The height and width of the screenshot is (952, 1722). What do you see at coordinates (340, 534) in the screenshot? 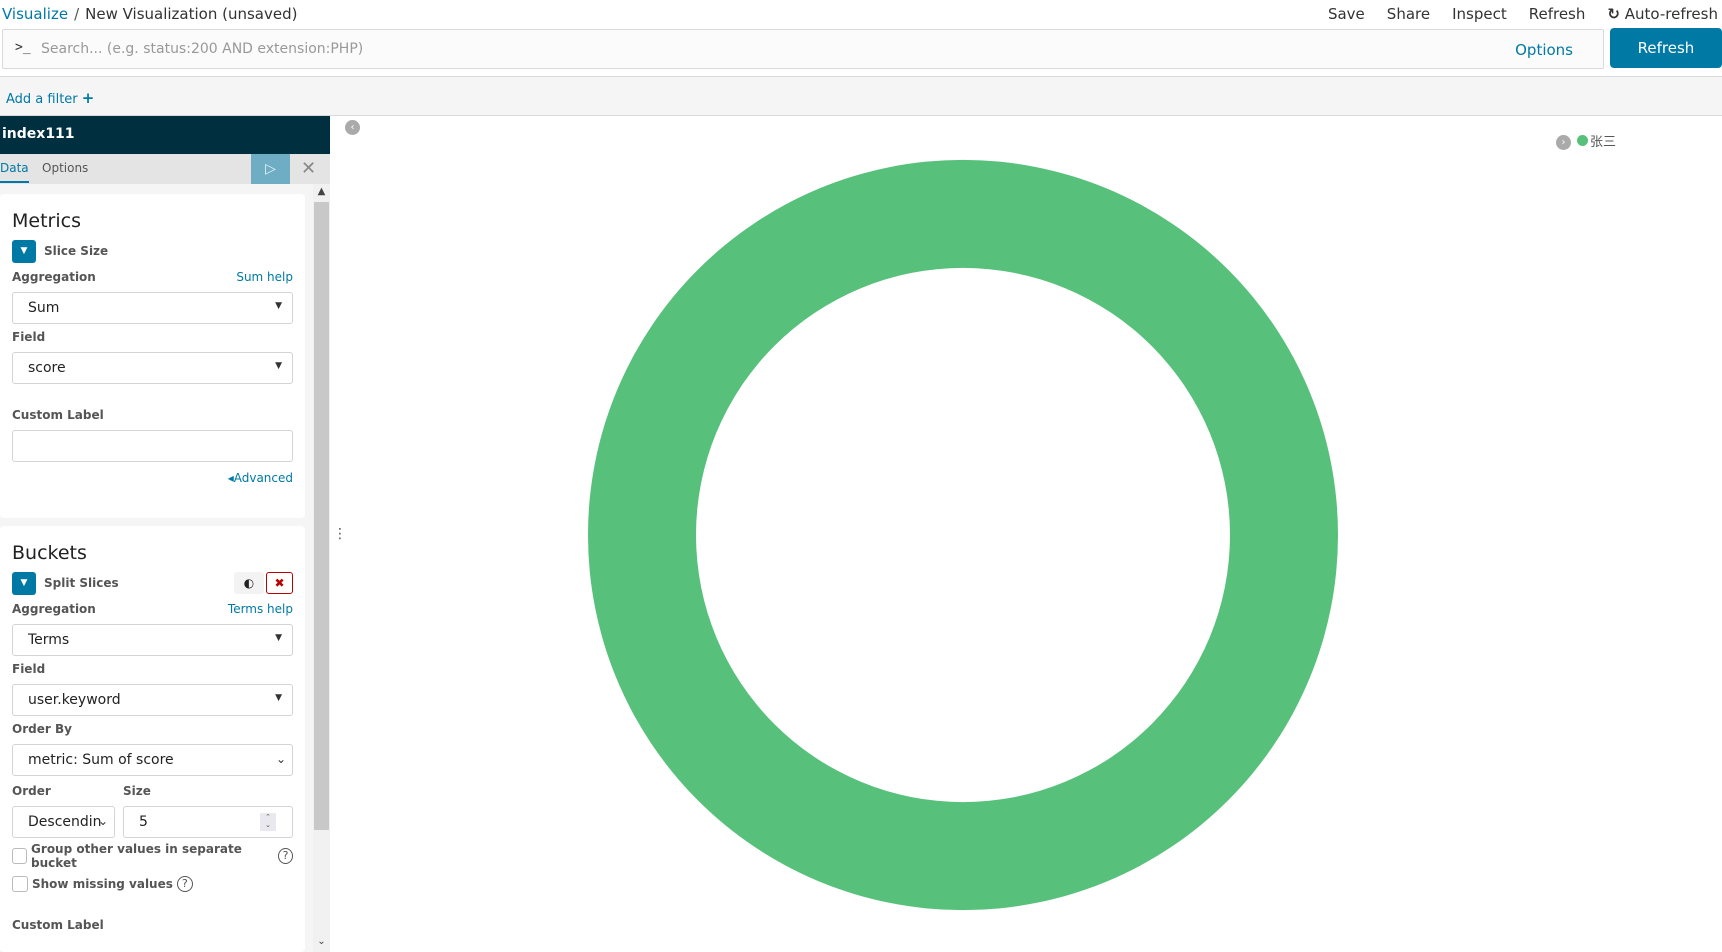
I see `sidebar-resize-handle: ⋮` at bounding box center [340, 534].